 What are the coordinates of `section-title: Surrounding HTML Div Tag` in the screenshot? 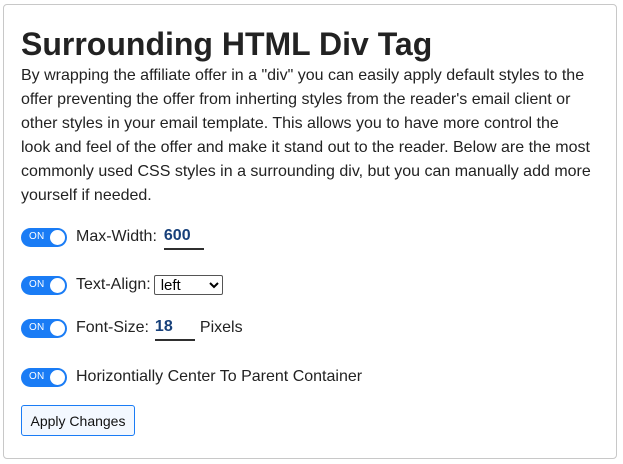 It's located at (227, 44).